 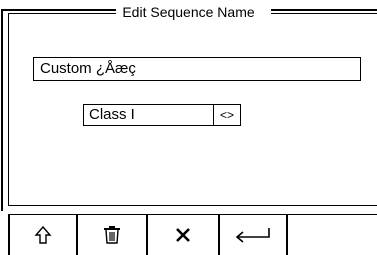 I want to click on enter-button, so click(x=254, y=235).